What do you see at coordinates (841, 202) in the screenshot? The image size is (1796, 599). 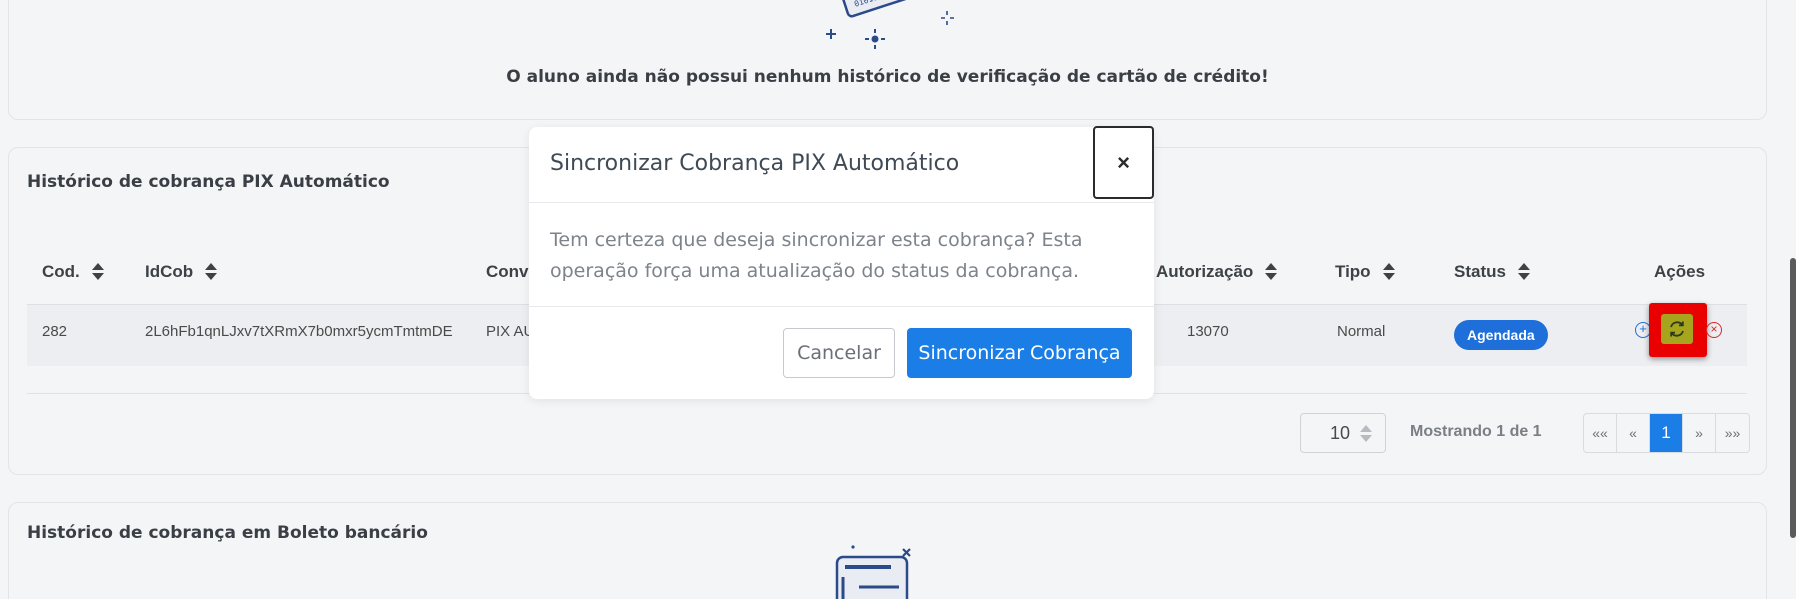 I see `modal-header-divider` at bounding box center [841, 202].